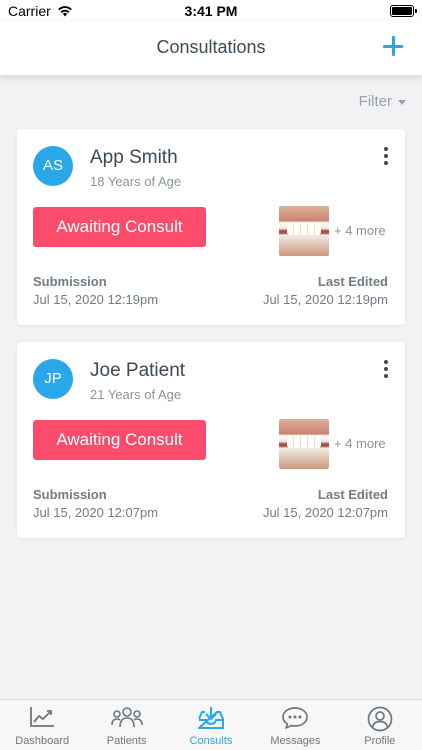  Describe the element at coordinates (96, 512) in the screenshot. I see `submission-date: Jul 15, 2020 12:07pm` at that location.